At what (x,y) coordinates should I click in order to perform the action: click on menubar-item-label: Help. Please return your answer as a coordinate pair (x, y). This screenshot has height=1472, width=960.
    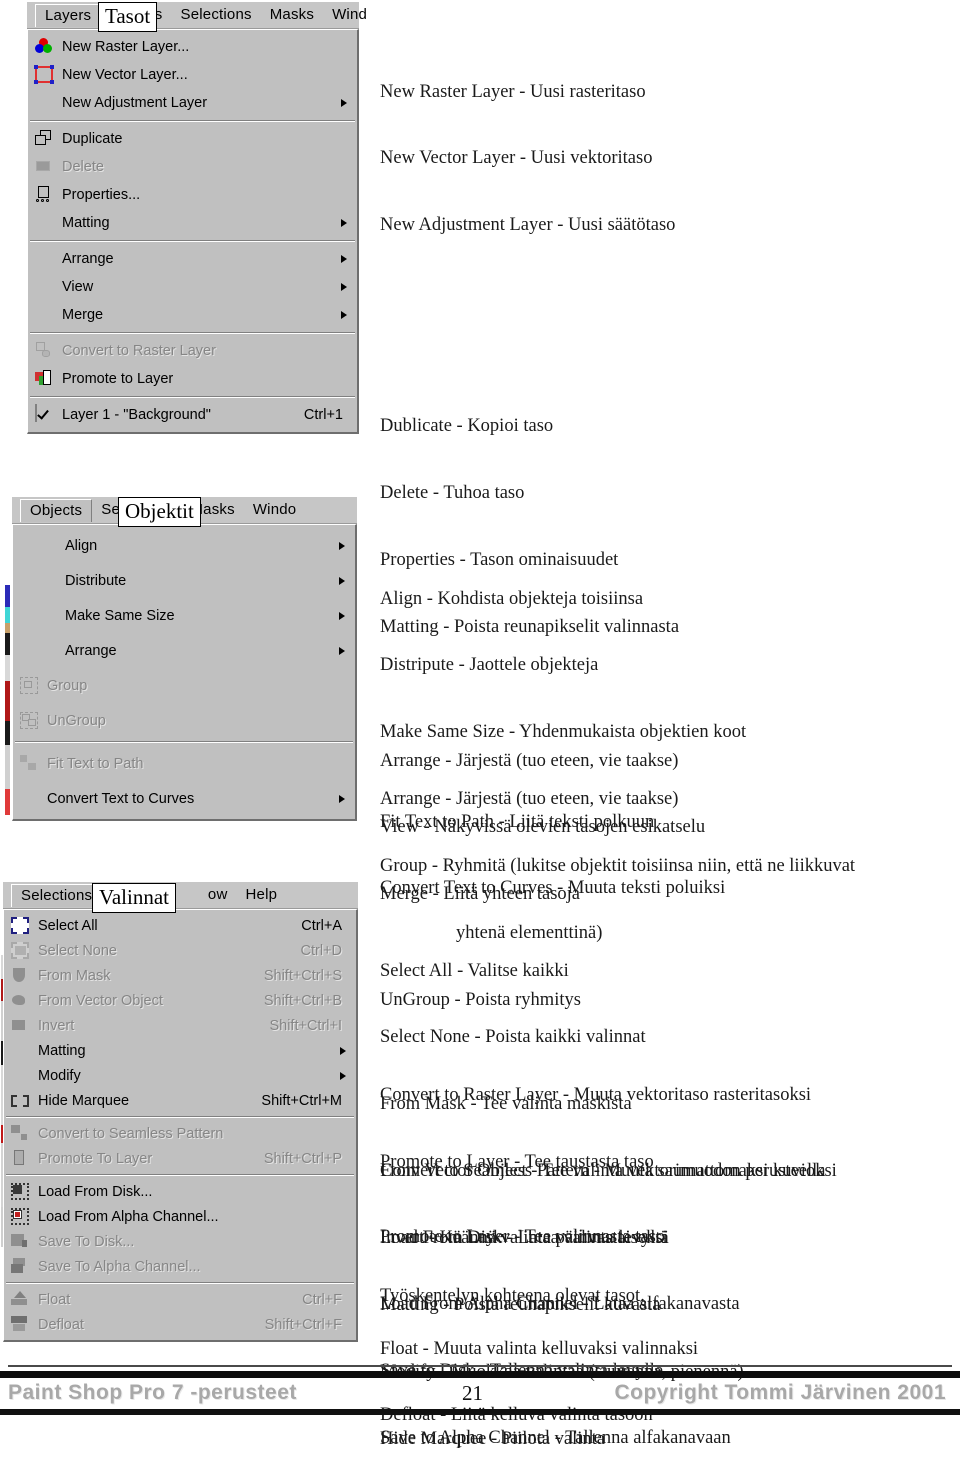
    Looking at the image, I should click on (261, 894).